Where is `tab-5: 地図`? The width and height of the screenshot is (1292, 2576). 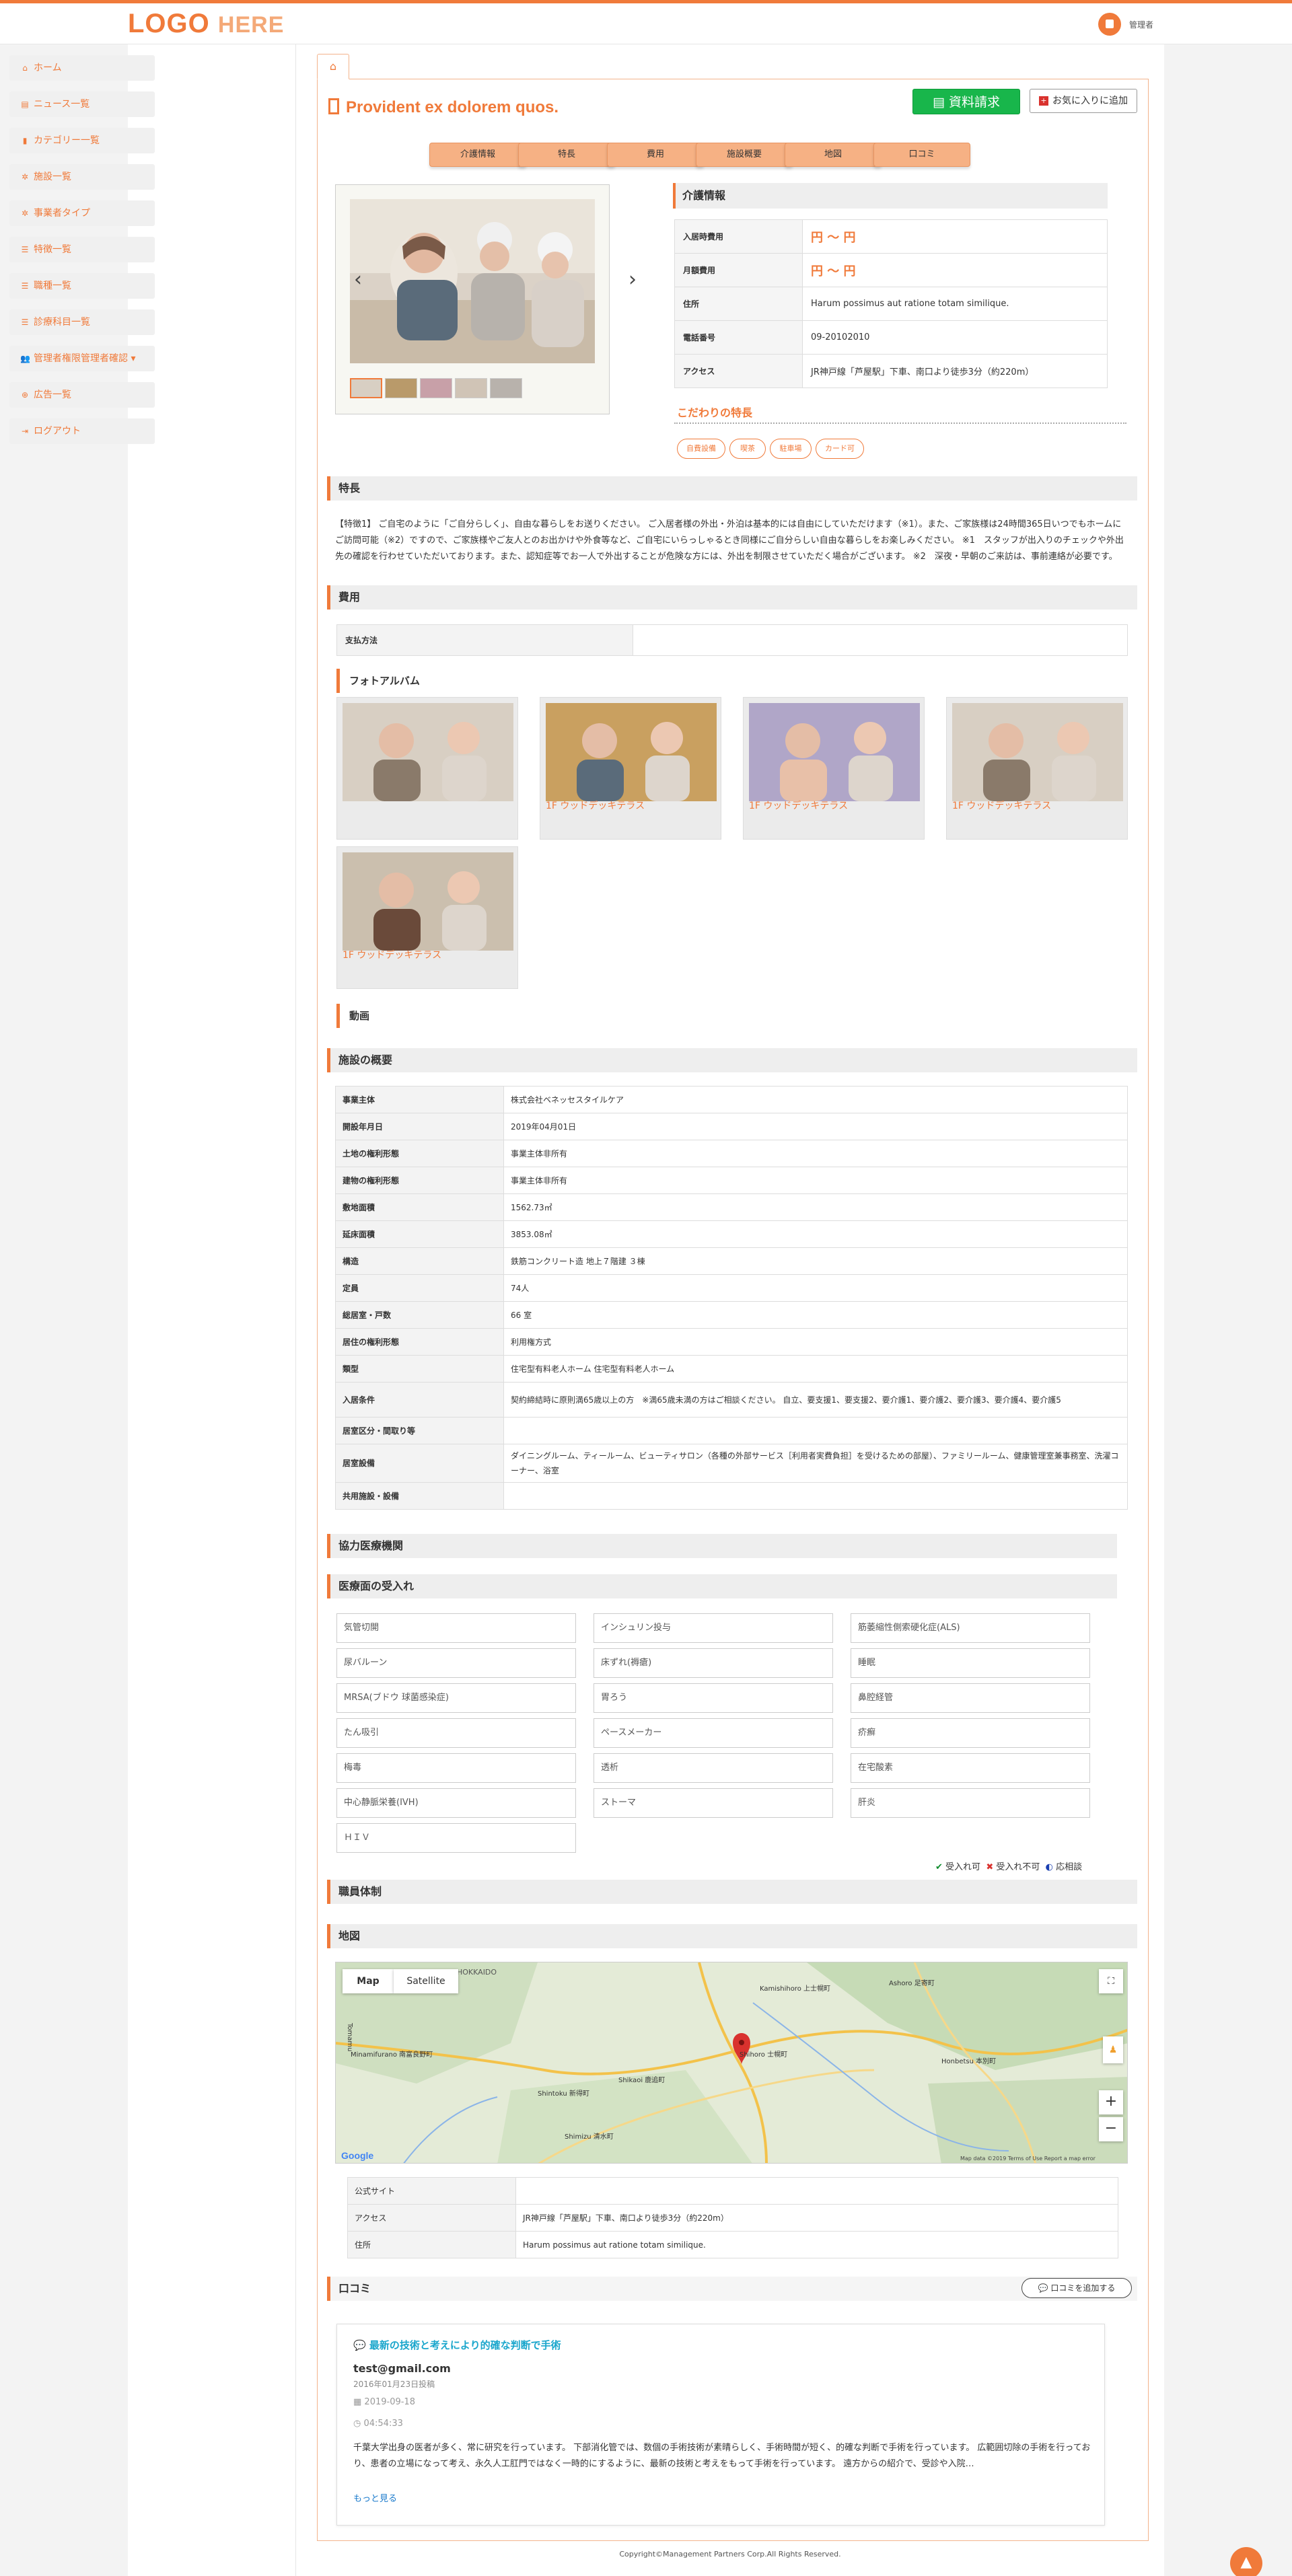 tab-5: 地図 is located at coordinates (834, 155).